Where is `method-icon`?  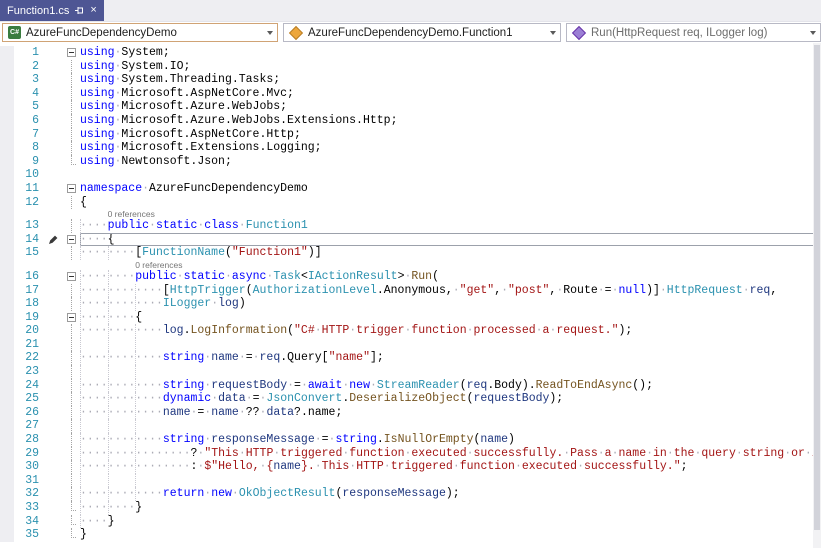 method-icon is located at coordinates (579, 32).